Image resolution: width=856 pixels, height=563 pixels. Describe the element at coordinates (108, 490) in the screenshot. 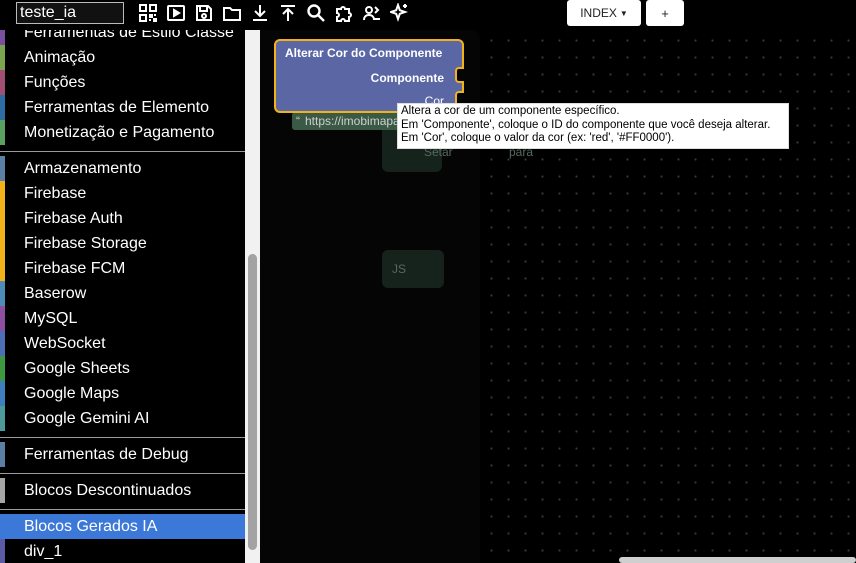

I see `category-label: Blocos Descontinuados` at that location.